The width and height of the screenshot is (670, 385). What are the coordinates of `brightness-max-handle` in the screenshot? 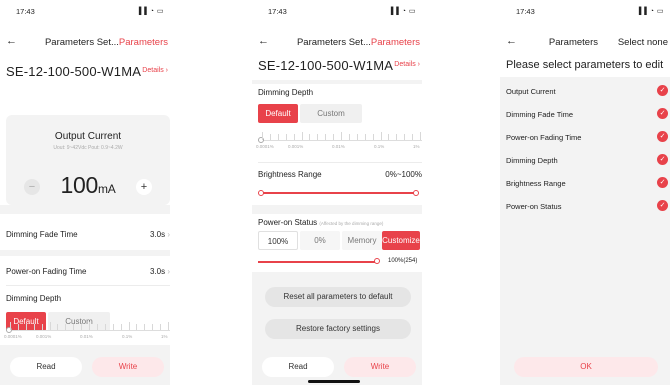 It's located at (416, 193).